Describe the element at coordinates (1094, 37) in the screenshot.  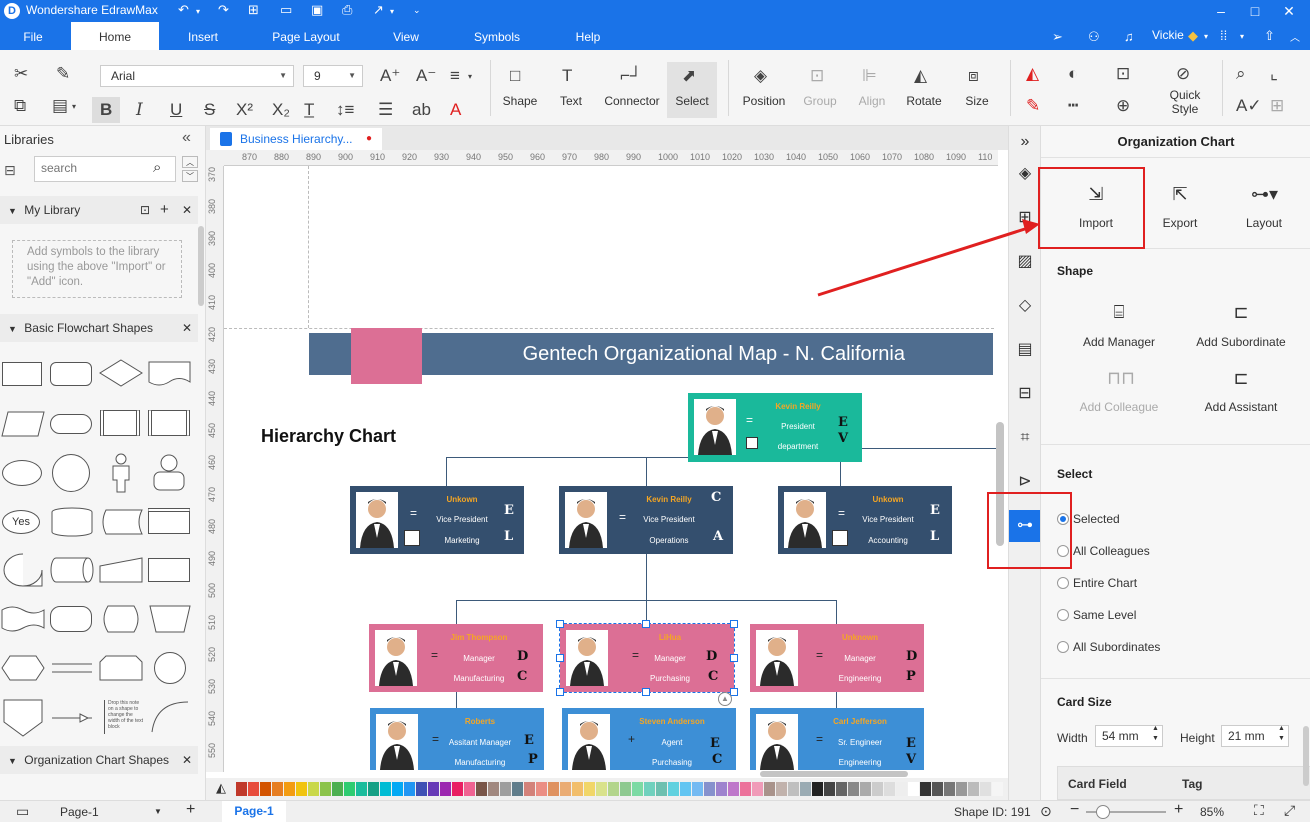
I see `share-icon: ⚇` at that location.